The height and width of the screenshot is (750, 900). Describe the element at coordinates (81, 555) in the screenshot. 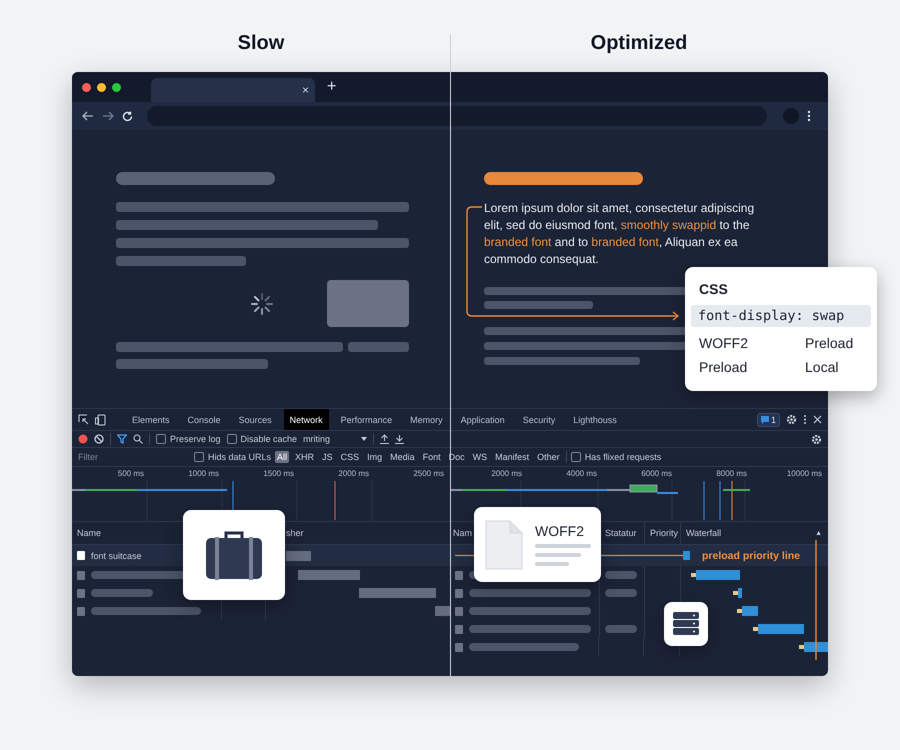

I see `file-icon` at that location.